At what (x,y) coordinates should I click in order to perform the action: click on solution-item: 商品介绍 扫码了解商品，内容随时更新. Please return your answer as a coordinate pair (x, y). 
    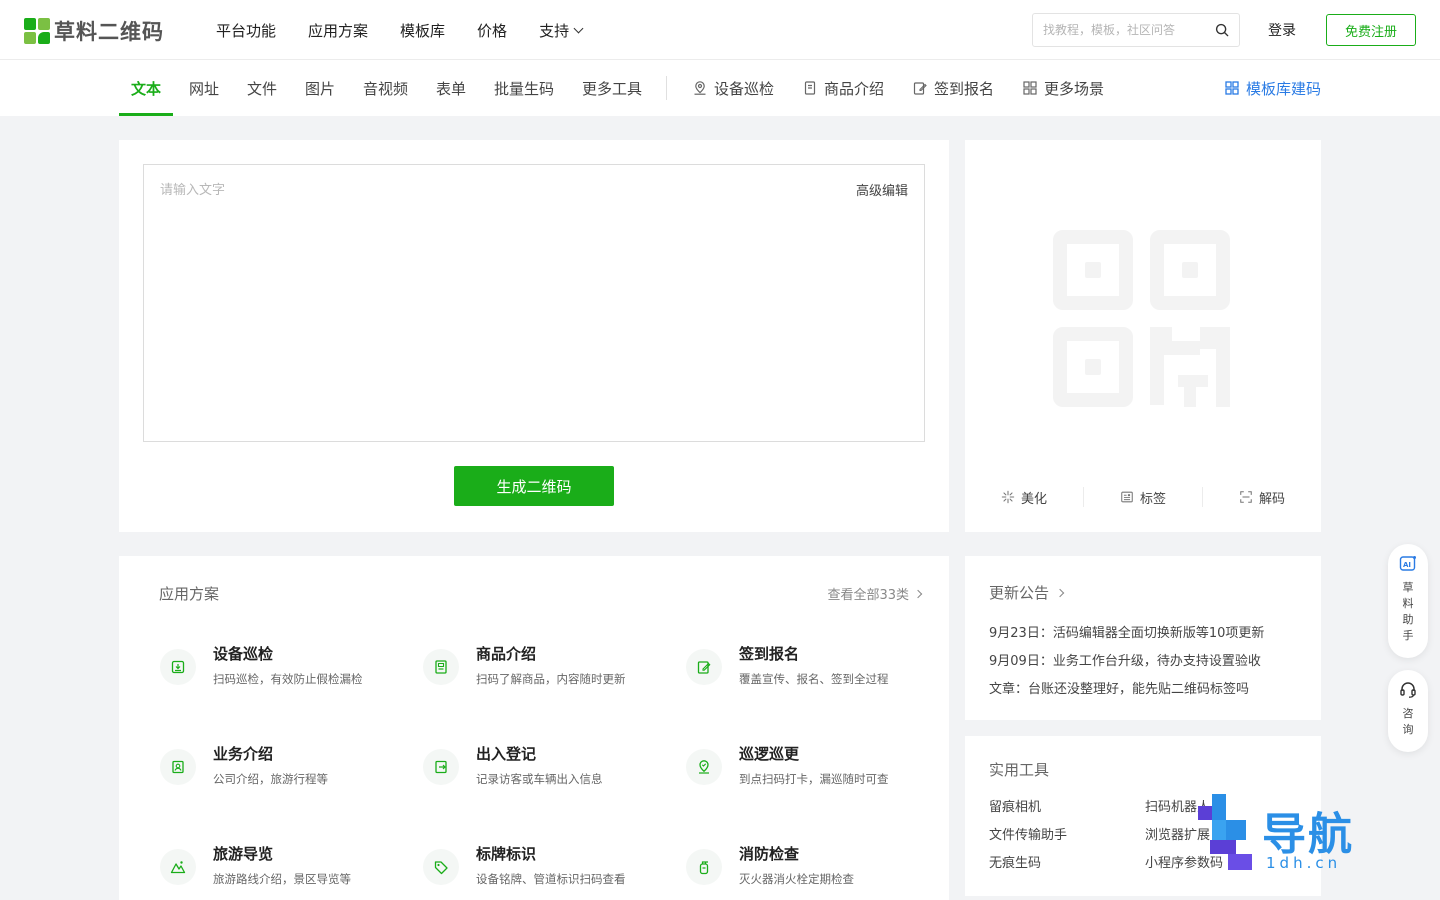
    Looking at the image, I should click on (548, 673).